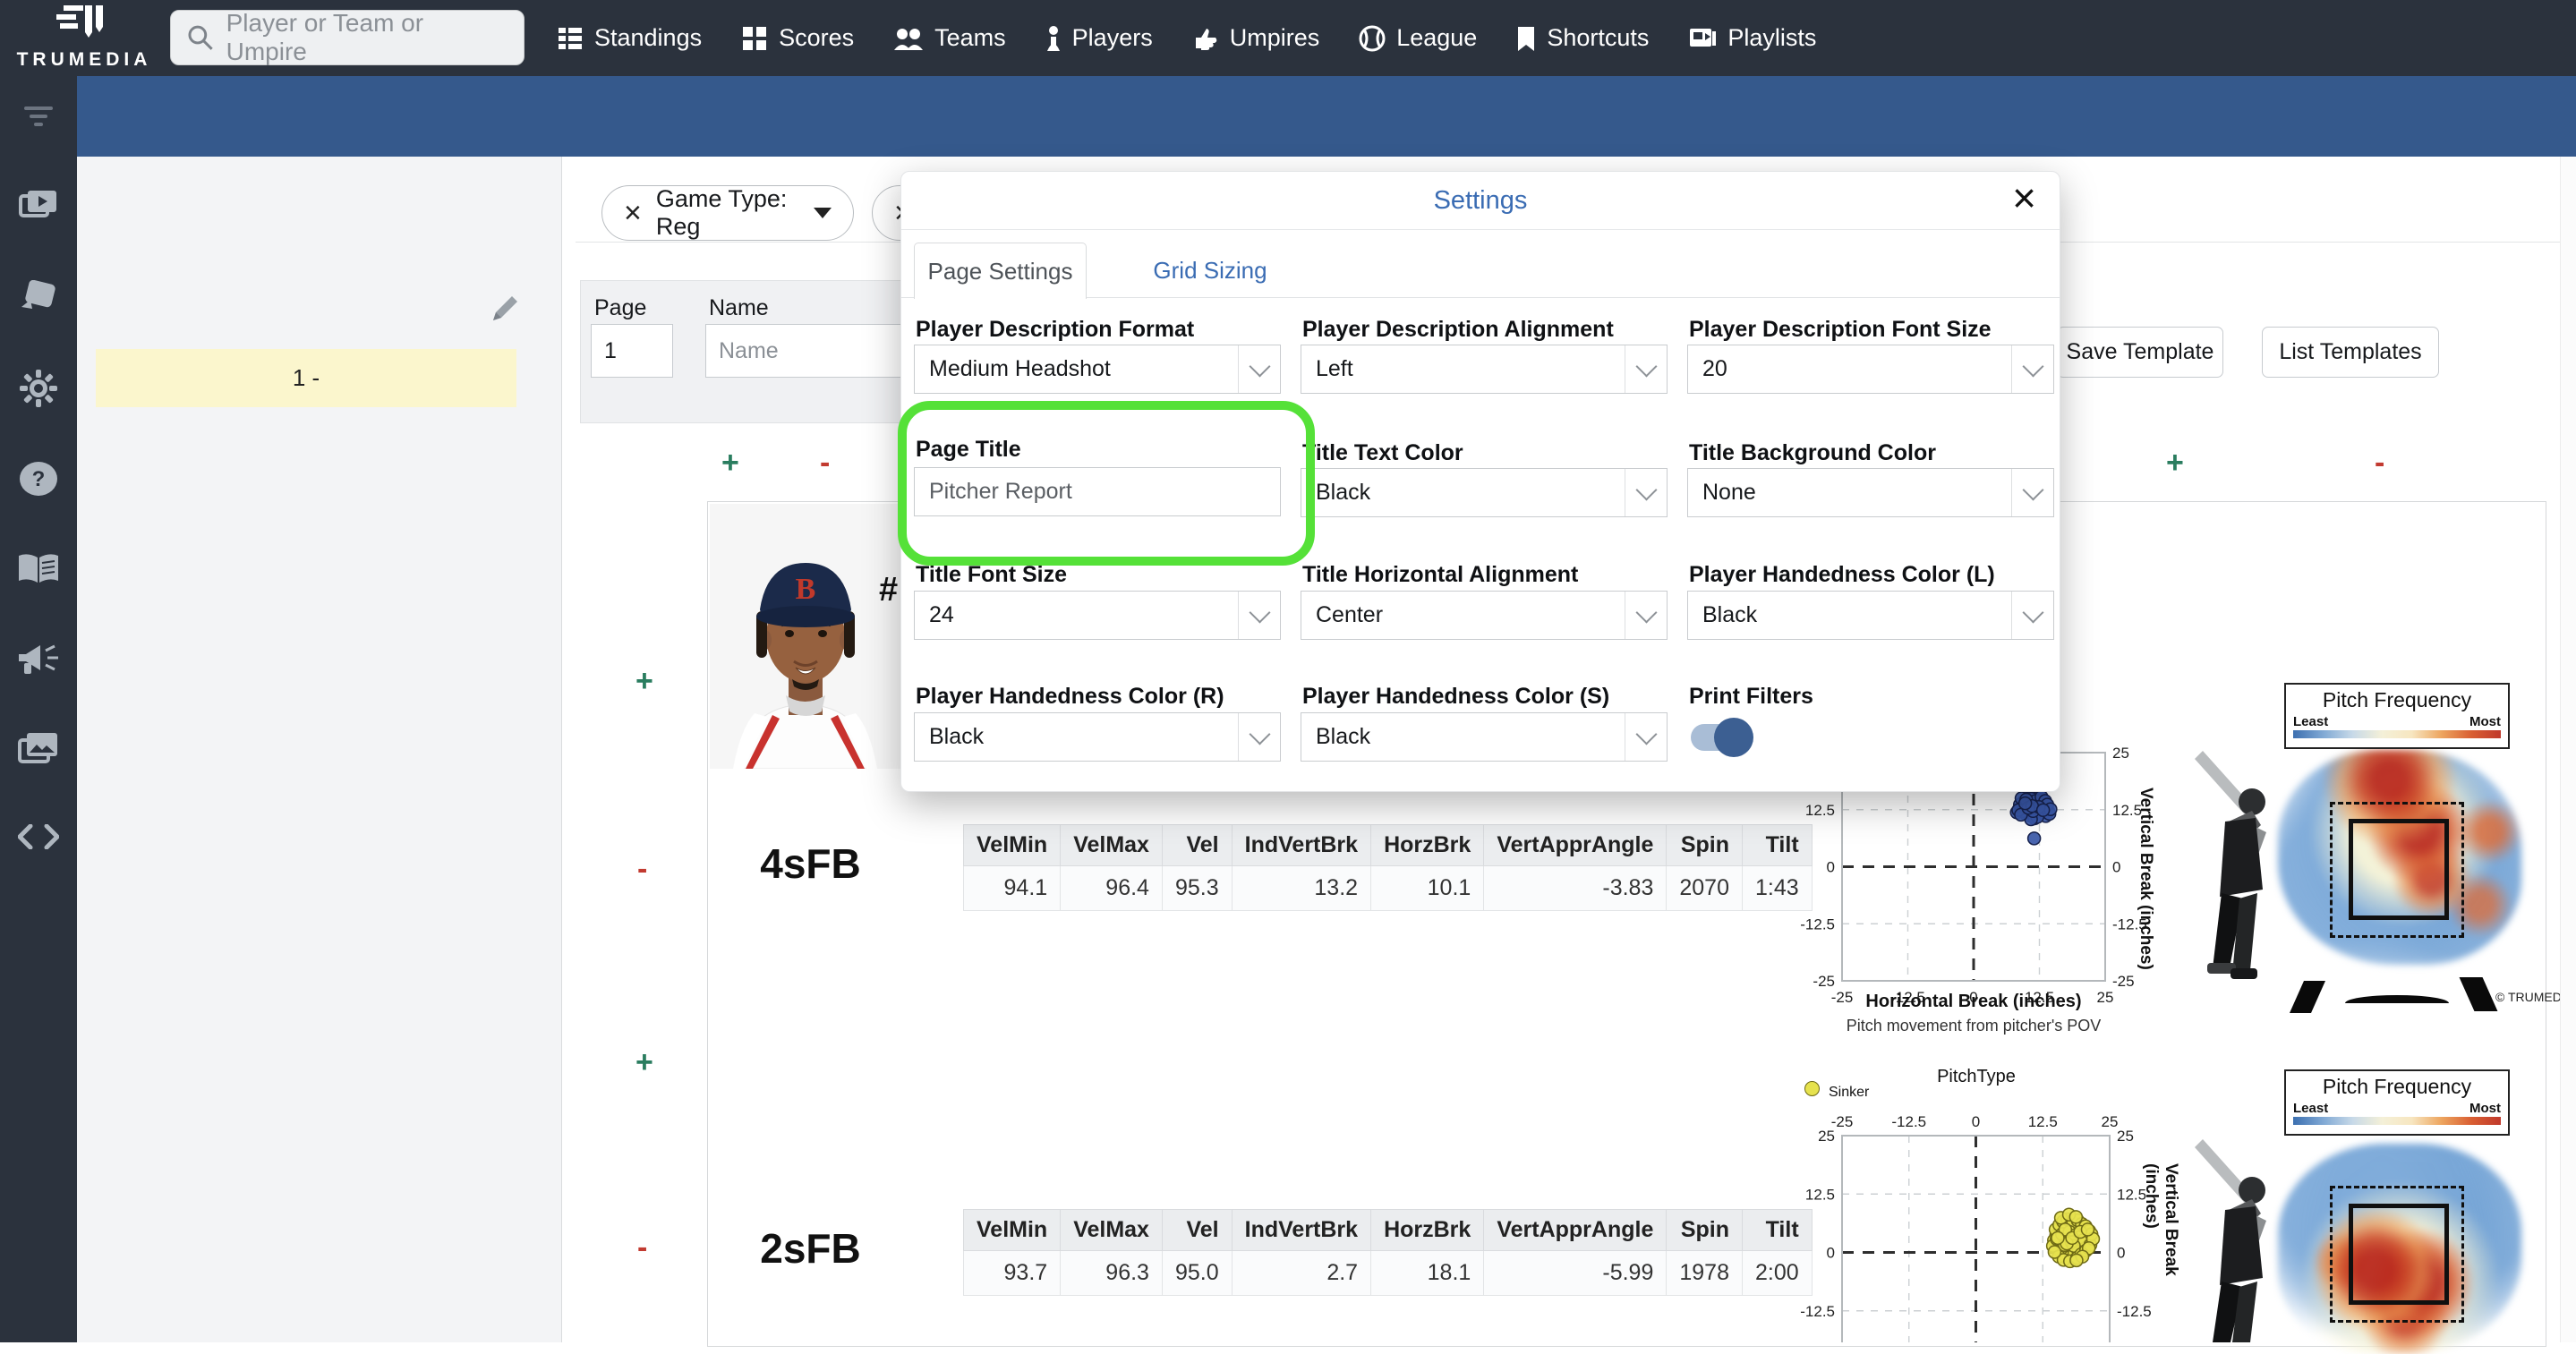 The image size is (2576, 1354). Describe the element at coordinates (1575, 888) in the screenshot. I see `val-vertapprangle: -3.83` at that location.